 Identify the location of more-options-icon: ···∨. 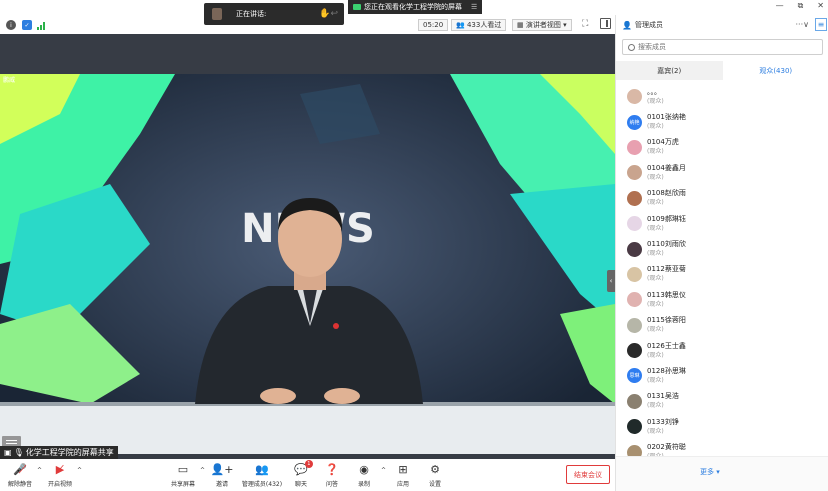
(802, 24).